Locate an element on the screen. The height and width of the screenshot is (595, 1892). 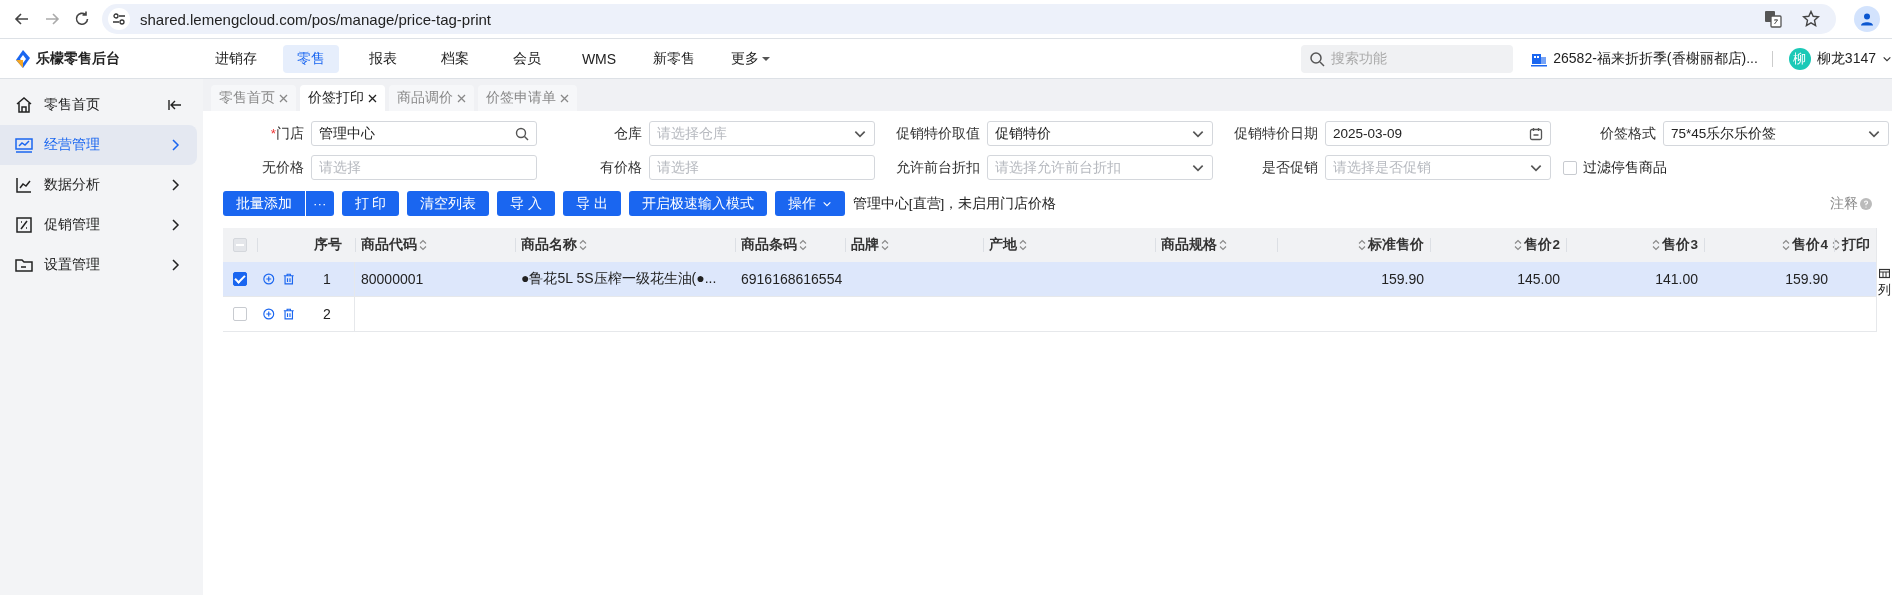
help-icon is located at coordinates (1866, 203).